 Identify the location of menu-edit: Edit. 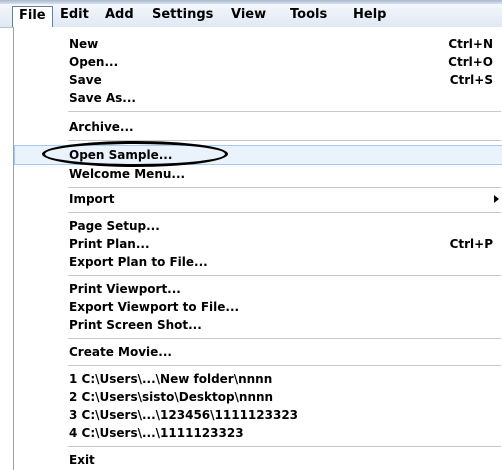
(74, 15).